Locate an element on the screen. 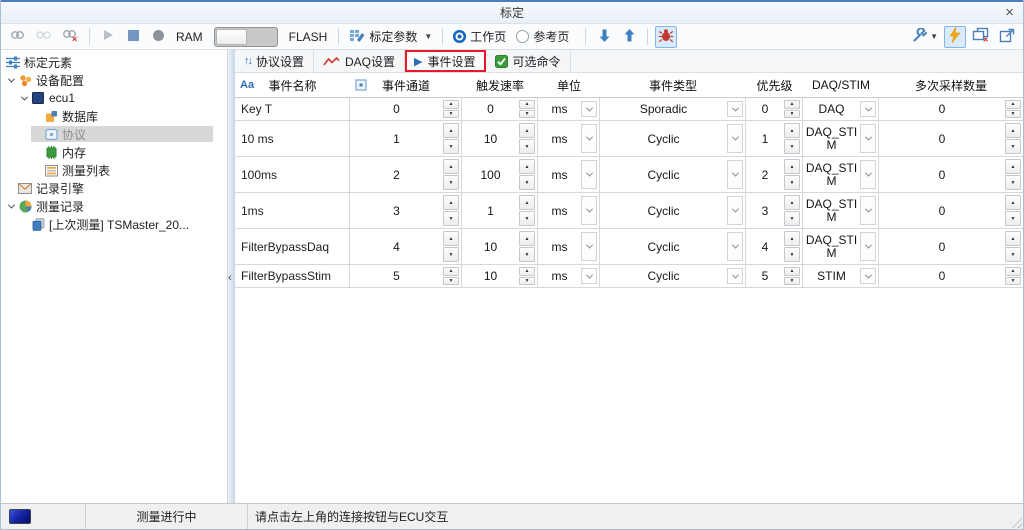 The width and height of the screenshot is (1024, 530). tab-optional-commands: 可选命令 is located at coordinates (528, 61).